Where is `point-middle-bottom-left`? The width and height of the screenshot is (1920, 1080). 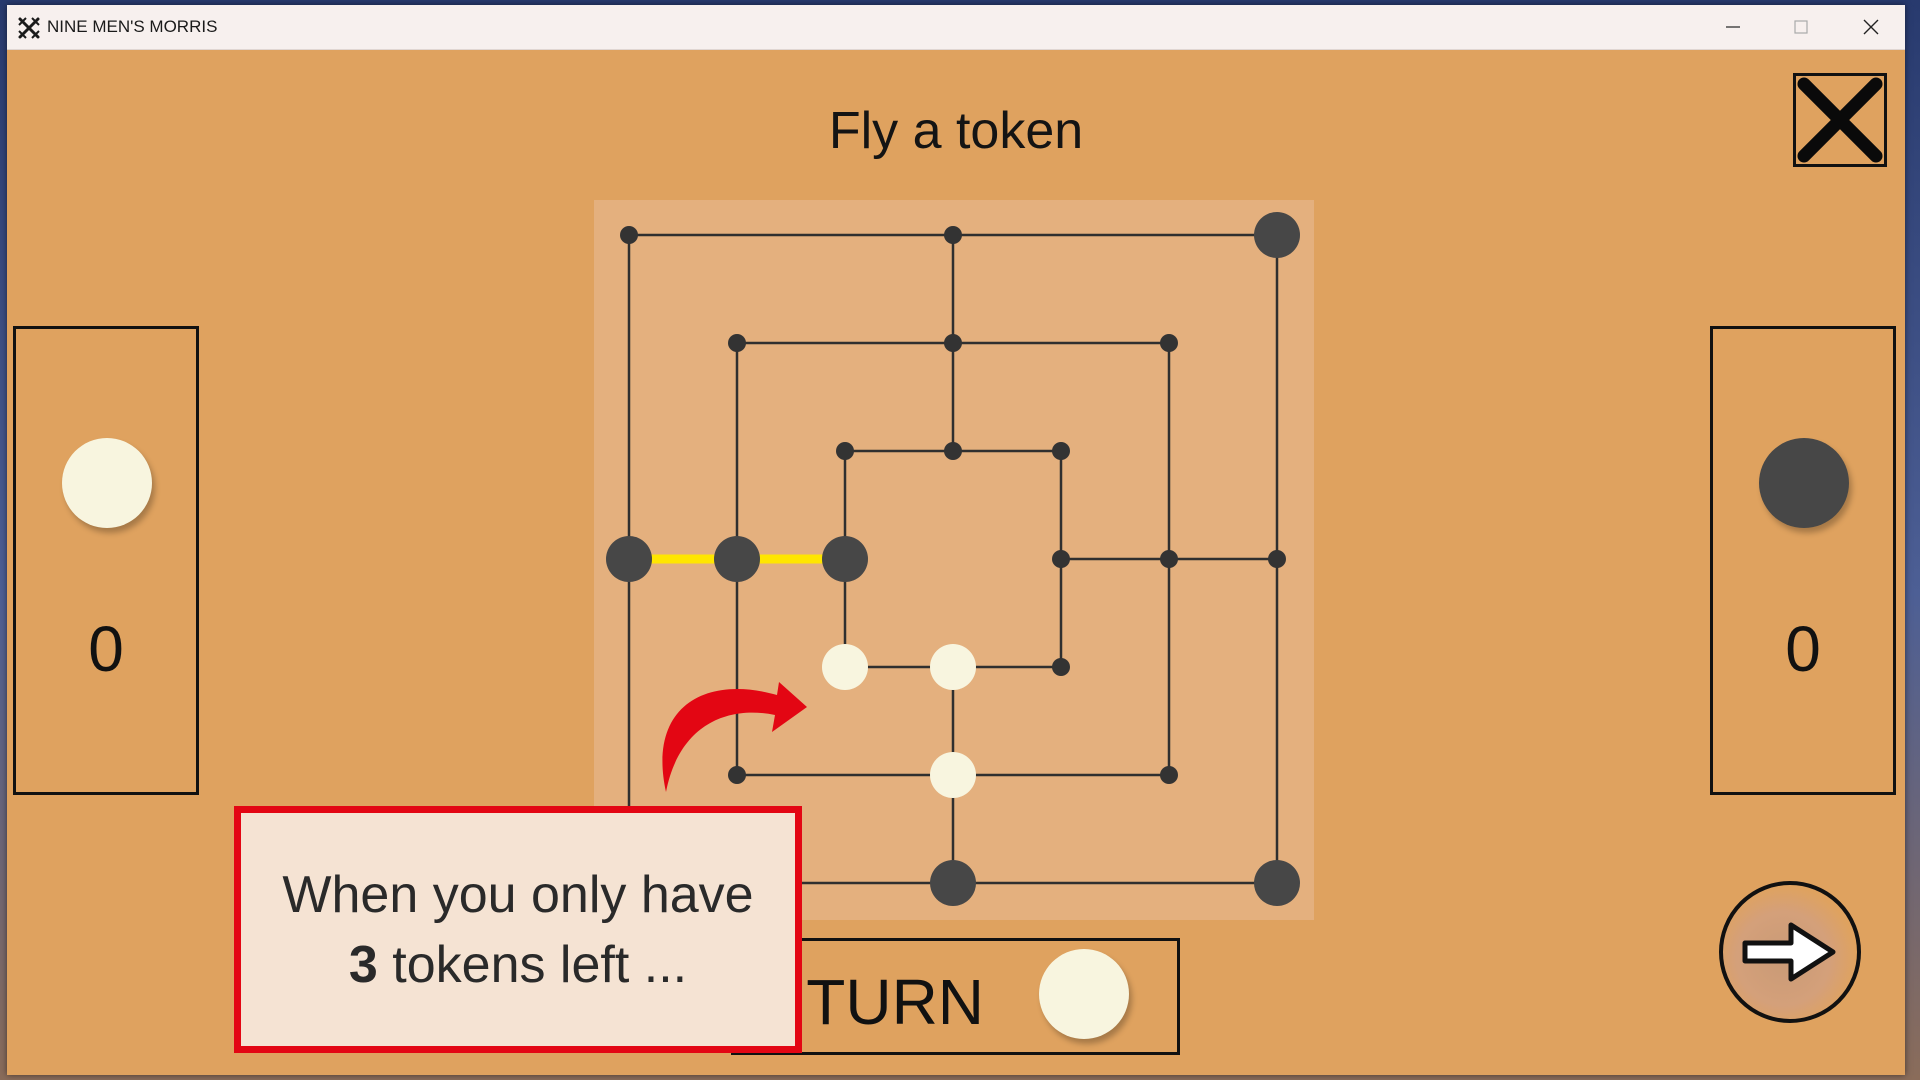 point-middle-bottom-left is located at coordinates (737, 775).